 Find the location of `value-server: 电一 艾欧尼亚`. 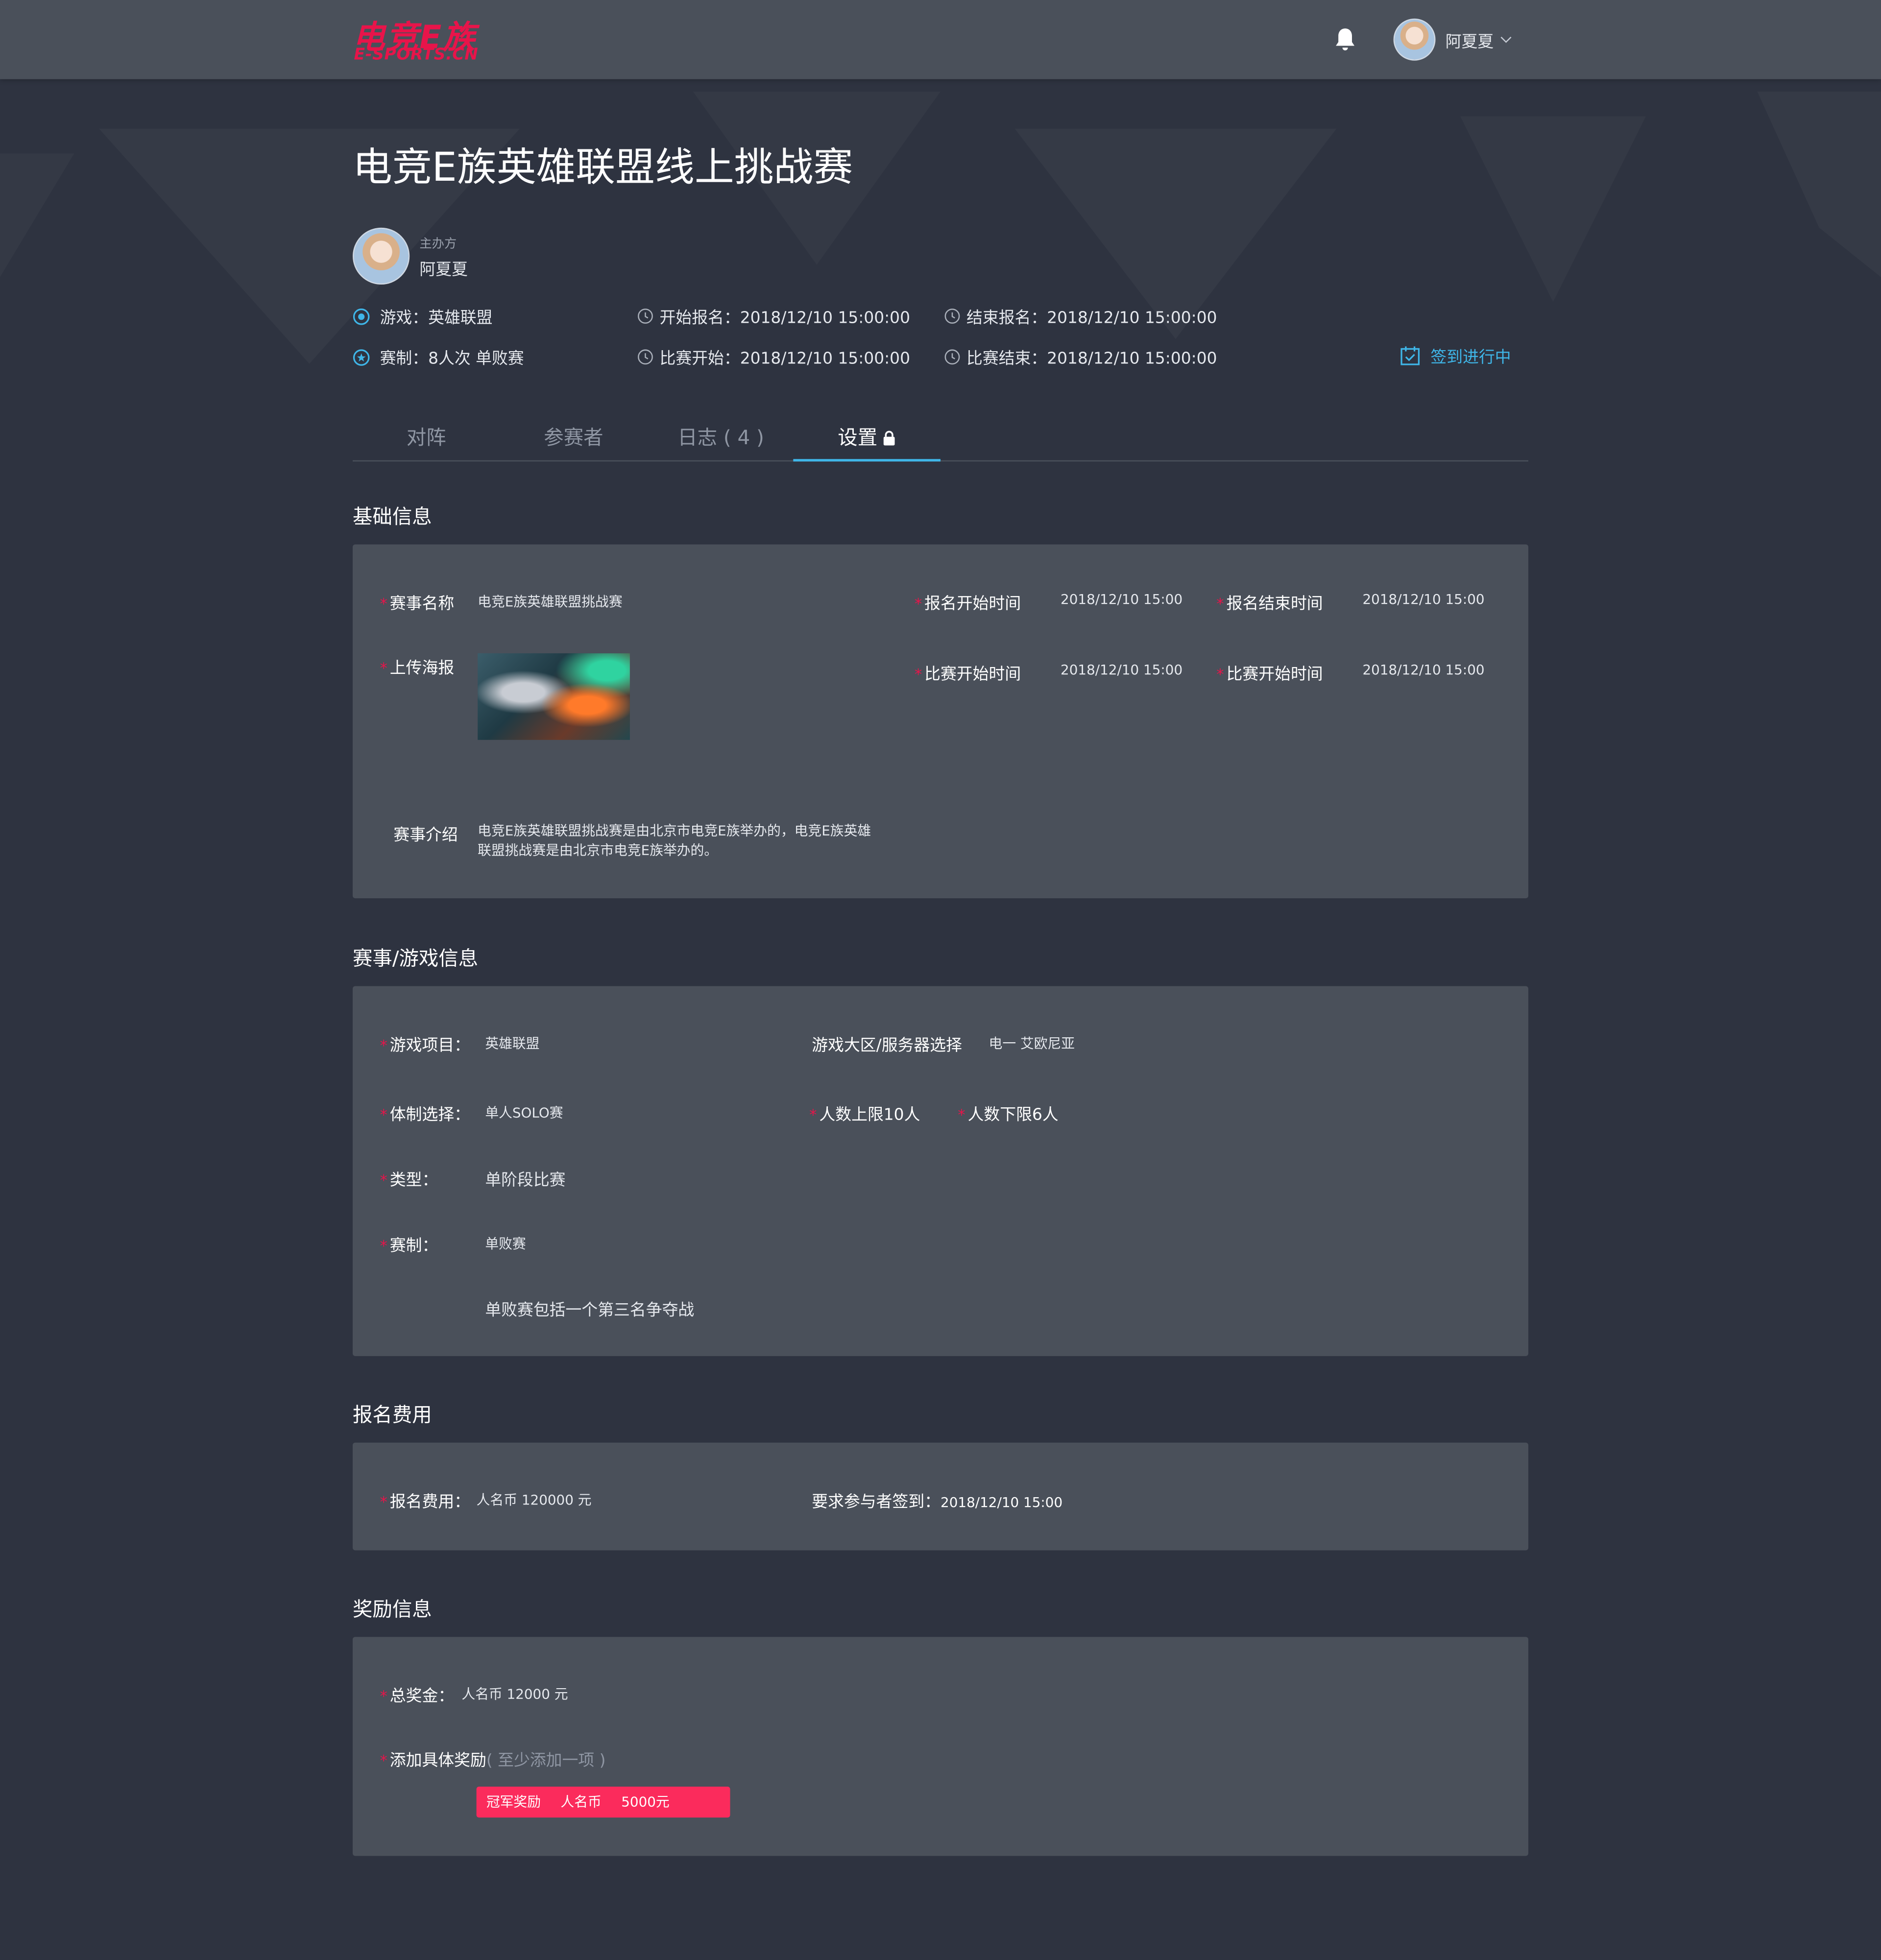

value-server: 电一 艾欧尼亚 is located at coordinates (1032, 1043).